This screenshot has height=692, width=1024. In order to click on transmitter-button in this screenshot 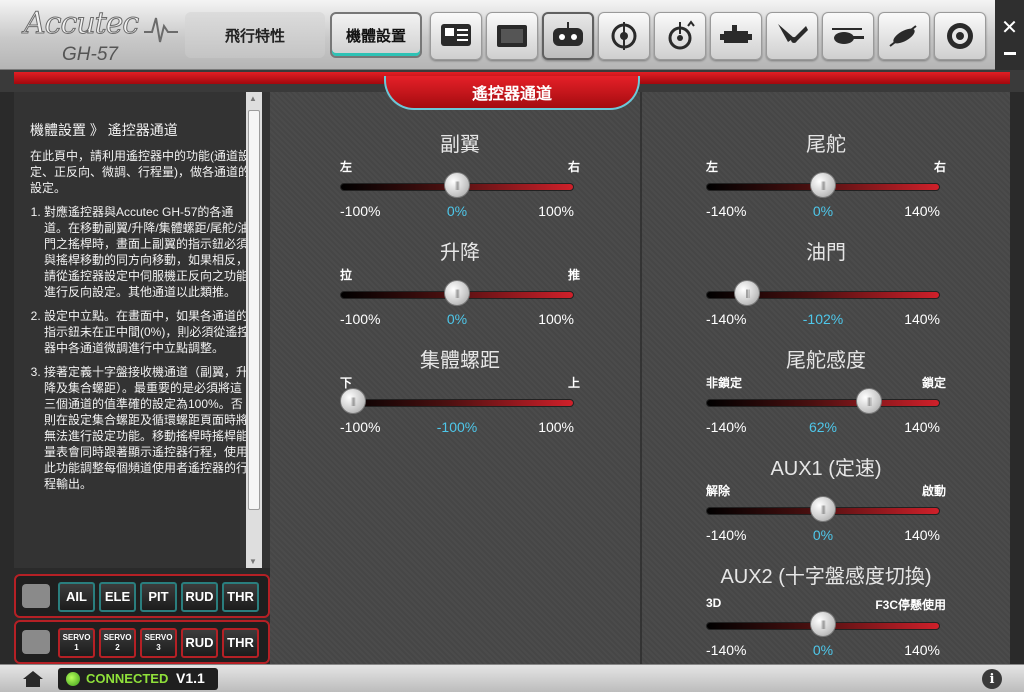, I will do `click(568, 36)`.